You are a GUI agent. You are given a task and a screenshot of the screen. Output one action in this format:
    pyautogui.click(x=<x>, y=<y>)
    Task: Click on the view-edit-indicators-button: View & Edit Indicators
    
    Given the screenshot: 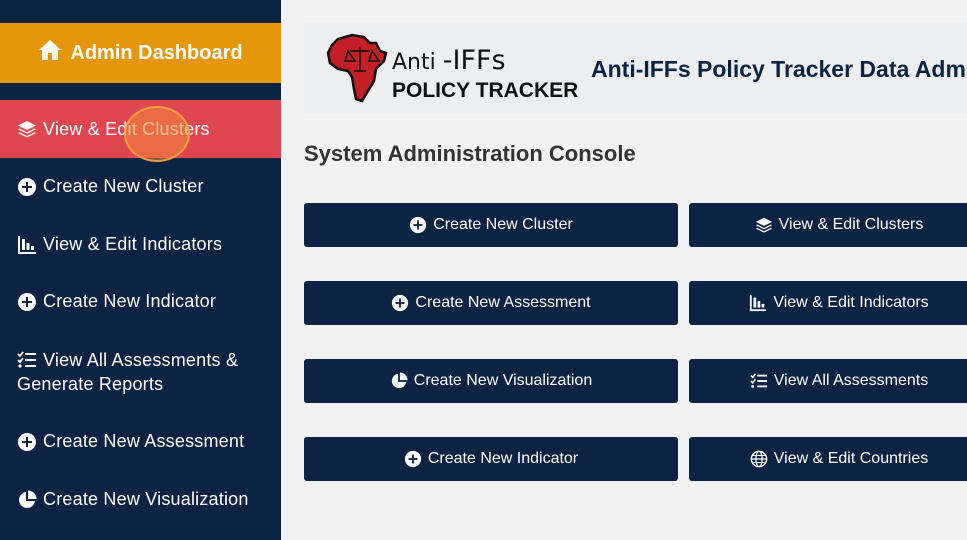 What is the action you would take?
    pyautogui.click(x=828, y=303)
    